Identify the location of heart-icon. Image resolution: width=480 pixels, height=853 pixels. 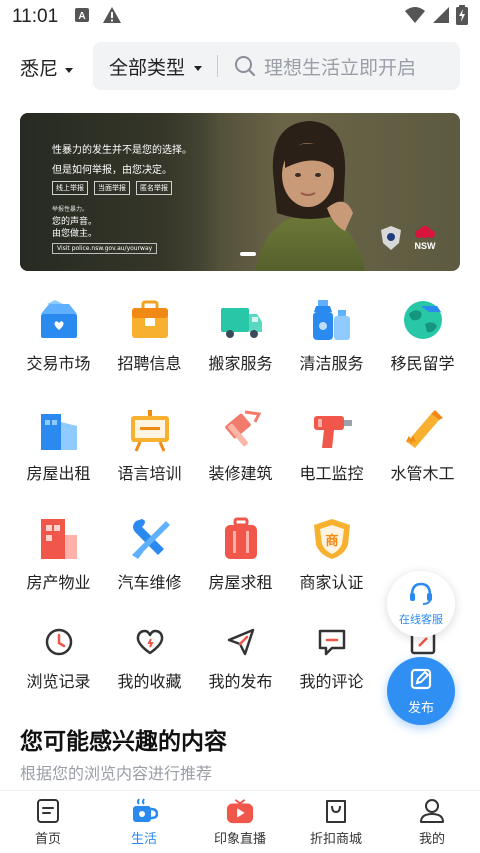
(150, 642).